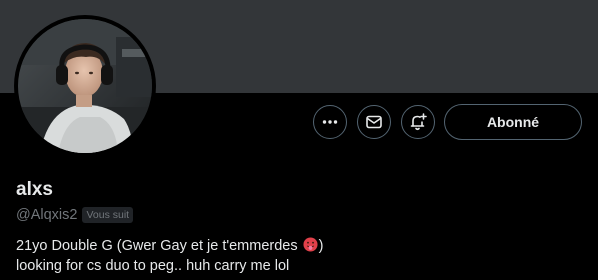  I want to click on handle-row: @Alqxis2 Vous suit, so click(75, 215).